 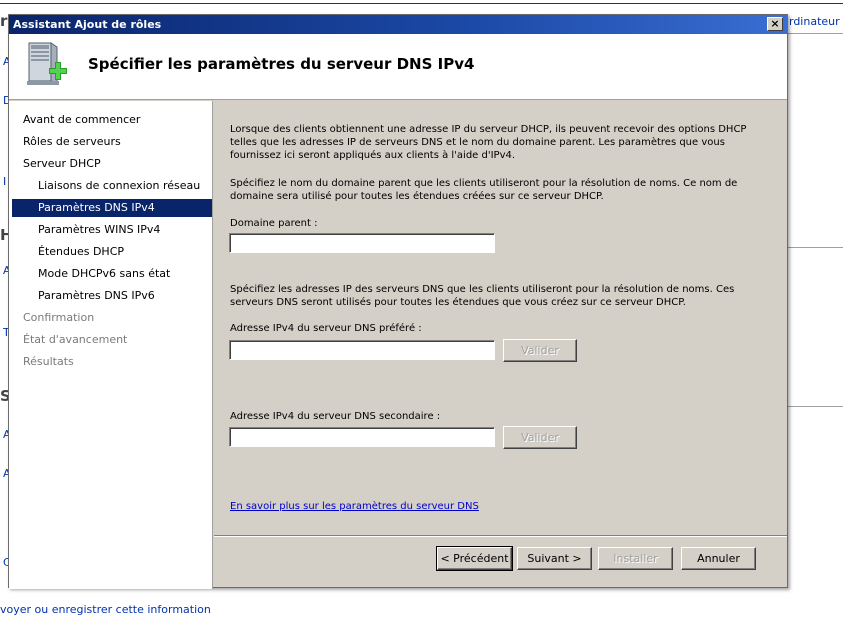 What do you see at coordinates (112, 164) in the screenshot?
I see `step-dhcp-server: Serveur DHCP` at bounding box center [112, 164].